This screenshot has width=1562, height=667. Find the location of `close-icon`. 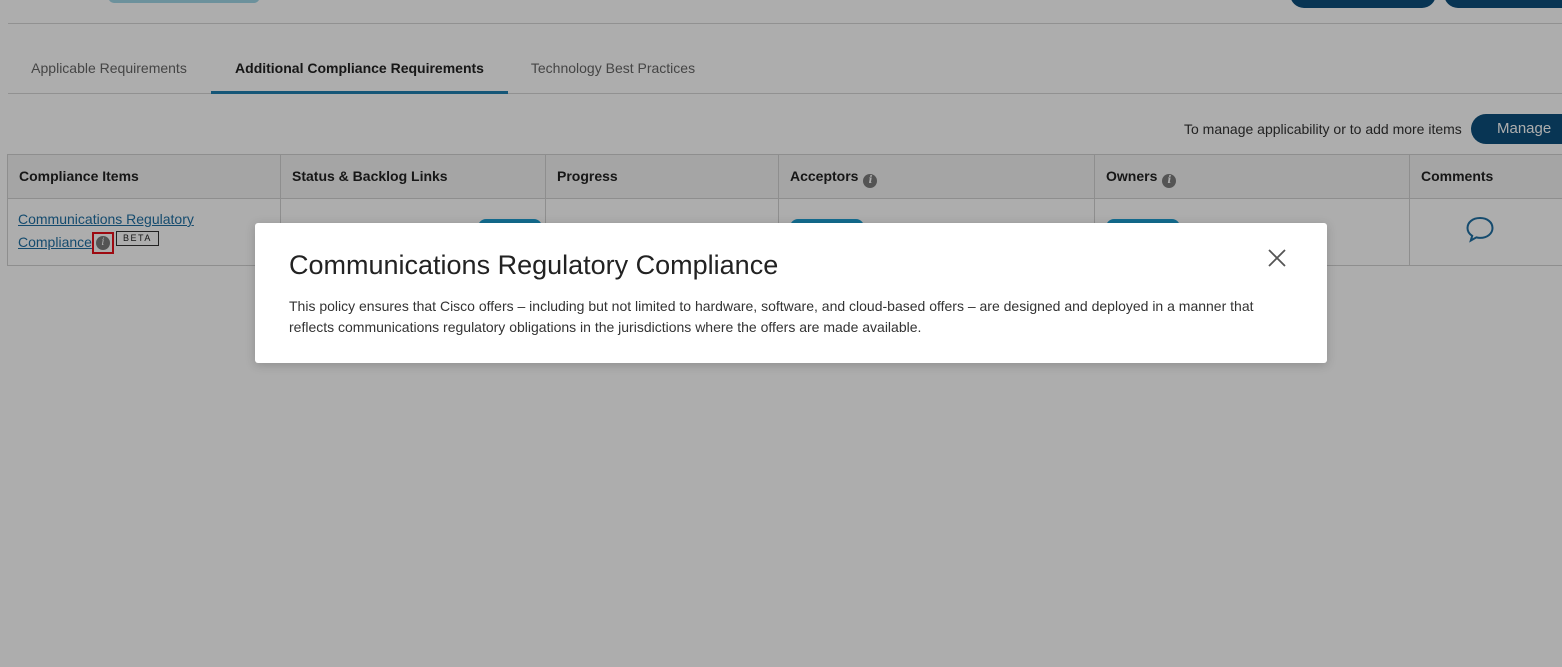

close-icon is located at coordinates (1277, 258).